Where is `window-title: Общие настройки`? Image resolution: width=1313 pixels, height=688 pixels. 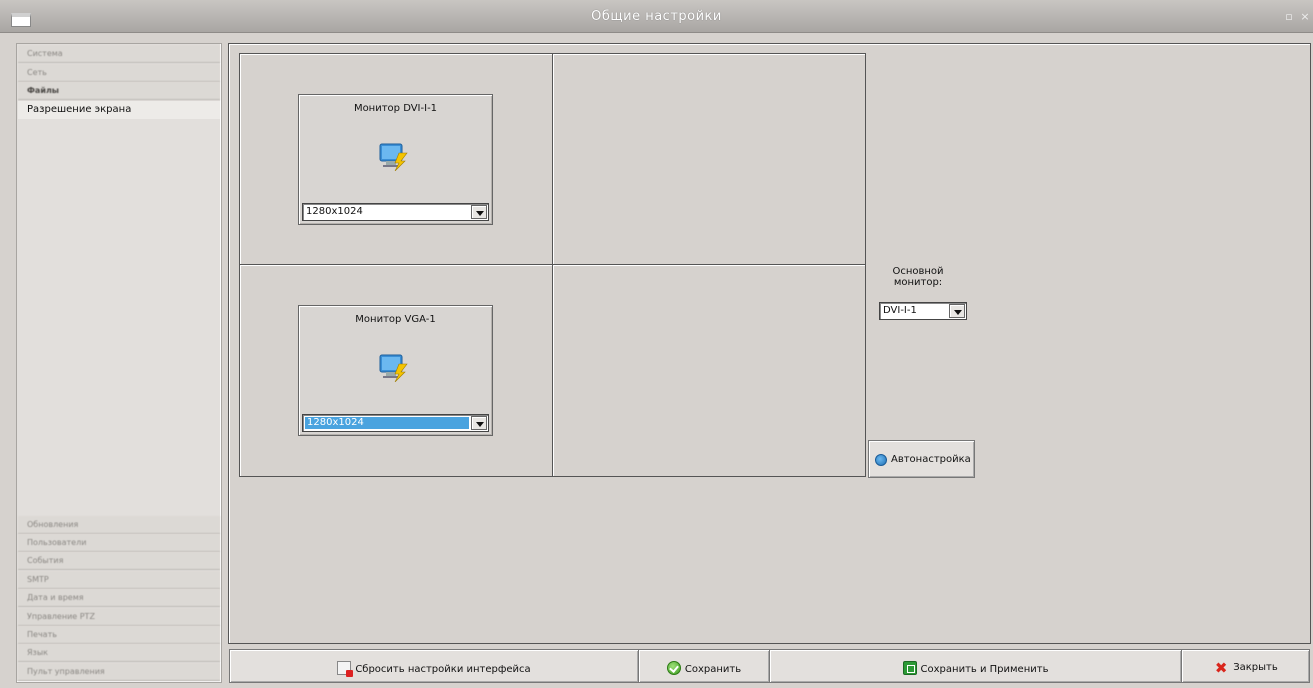 window-title: Общие настройки is located at coordinates (656, 16).